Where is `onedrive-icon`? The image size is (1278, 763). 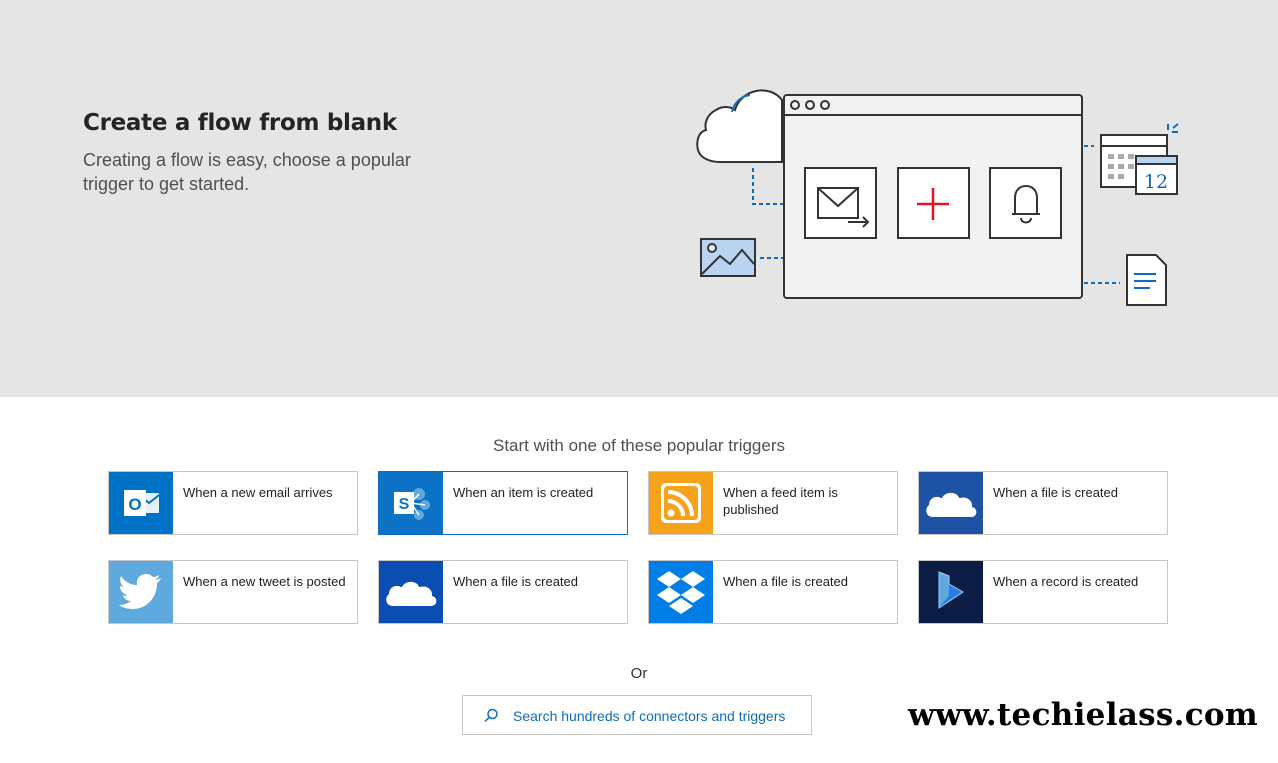 onedrive-icon is located at coordinates (951, 503).